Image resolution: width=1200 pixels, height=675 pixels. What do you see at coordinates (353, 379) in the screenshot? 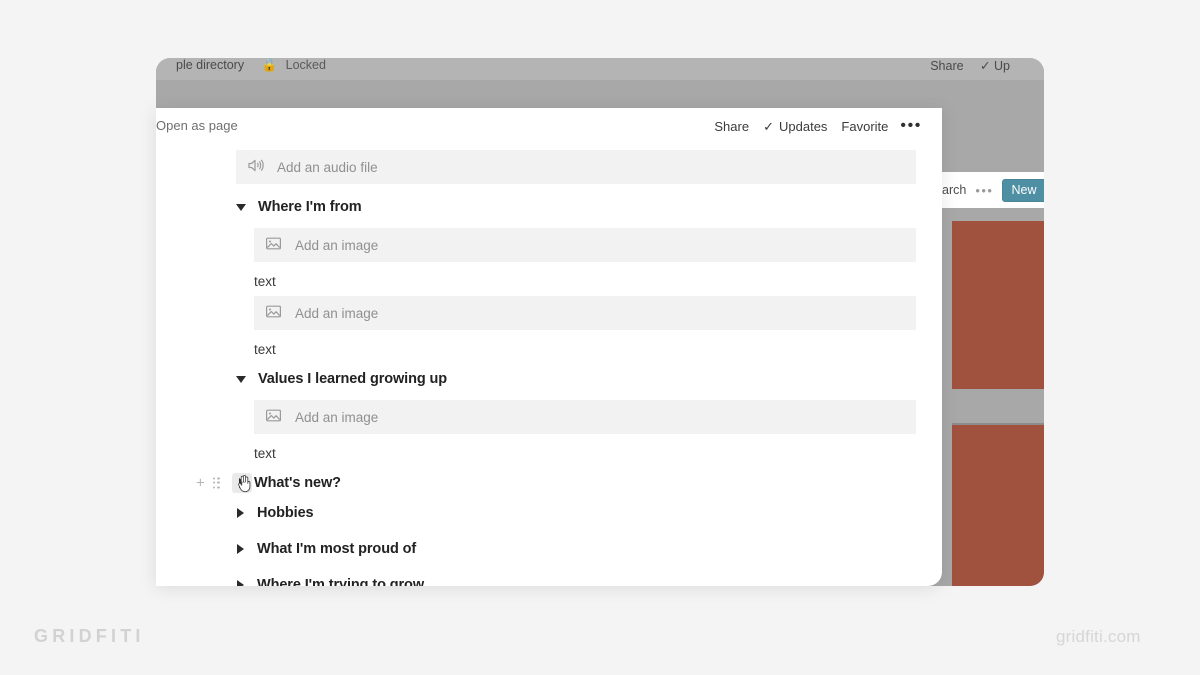
I see `toggle-heading-label: Values I learned growing up` at bounding box center [353, 379].